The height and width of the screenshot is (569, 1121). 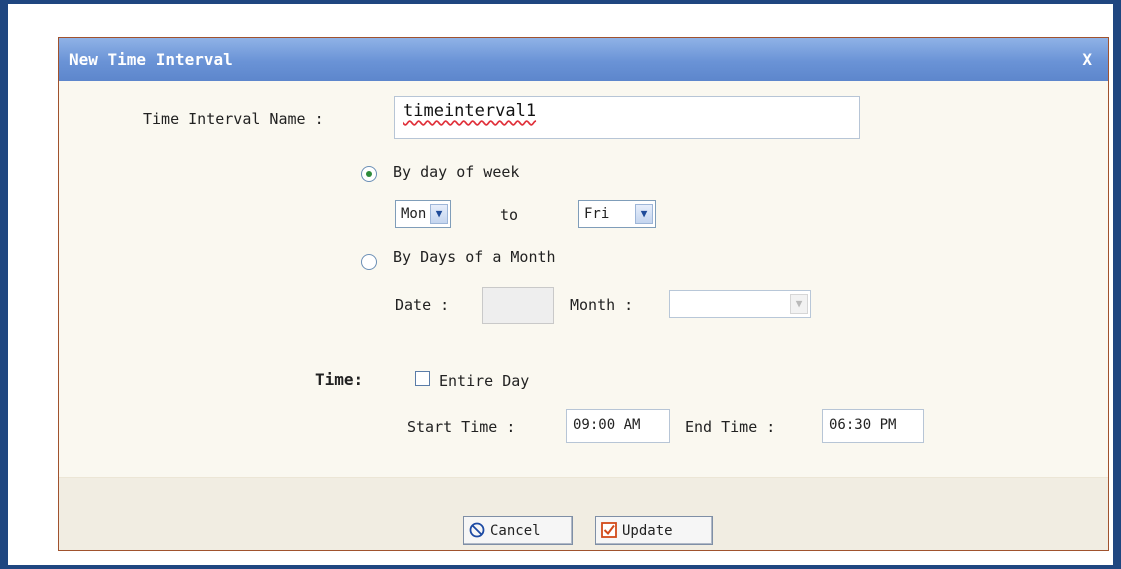 What do you see at coordinates (456, 172) in the screenshot?
I see `by-day-of-week-label: By day of week` at bounding box center [456, 172].